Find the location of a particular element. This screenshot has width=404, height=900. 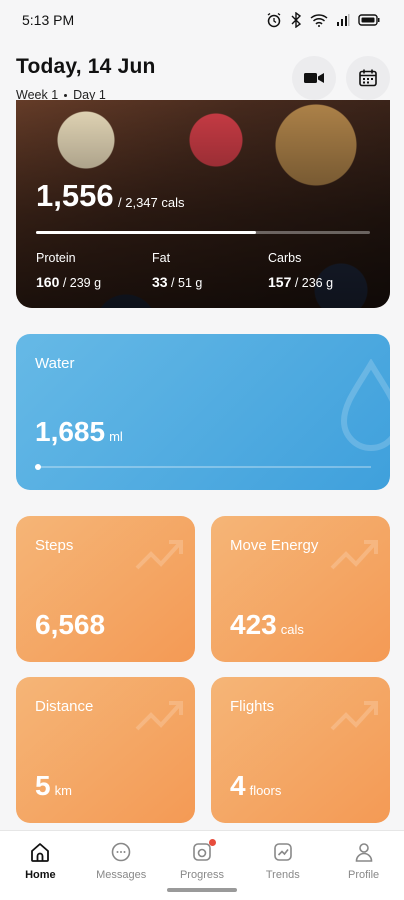

water-progress-track is located at coordinates (203, 467).